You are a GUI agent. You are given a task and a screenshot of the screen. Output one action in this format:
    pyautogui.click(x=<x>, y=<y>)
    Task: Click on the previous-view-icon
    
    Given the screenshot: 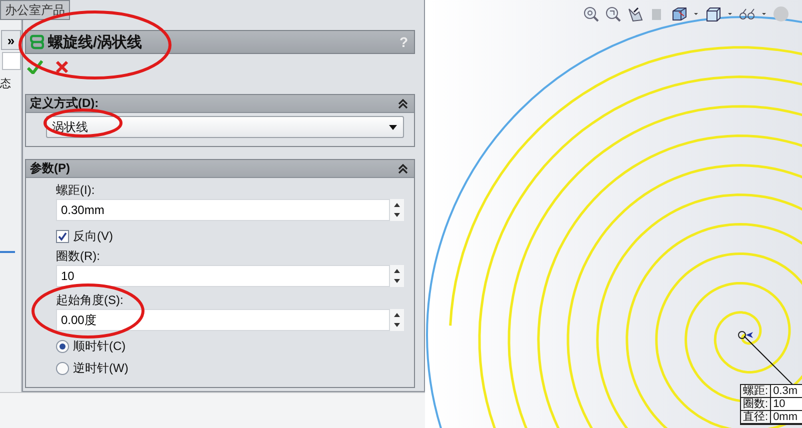 What is the action you would take?
    pyautogui.click(x=635, y=14)
    